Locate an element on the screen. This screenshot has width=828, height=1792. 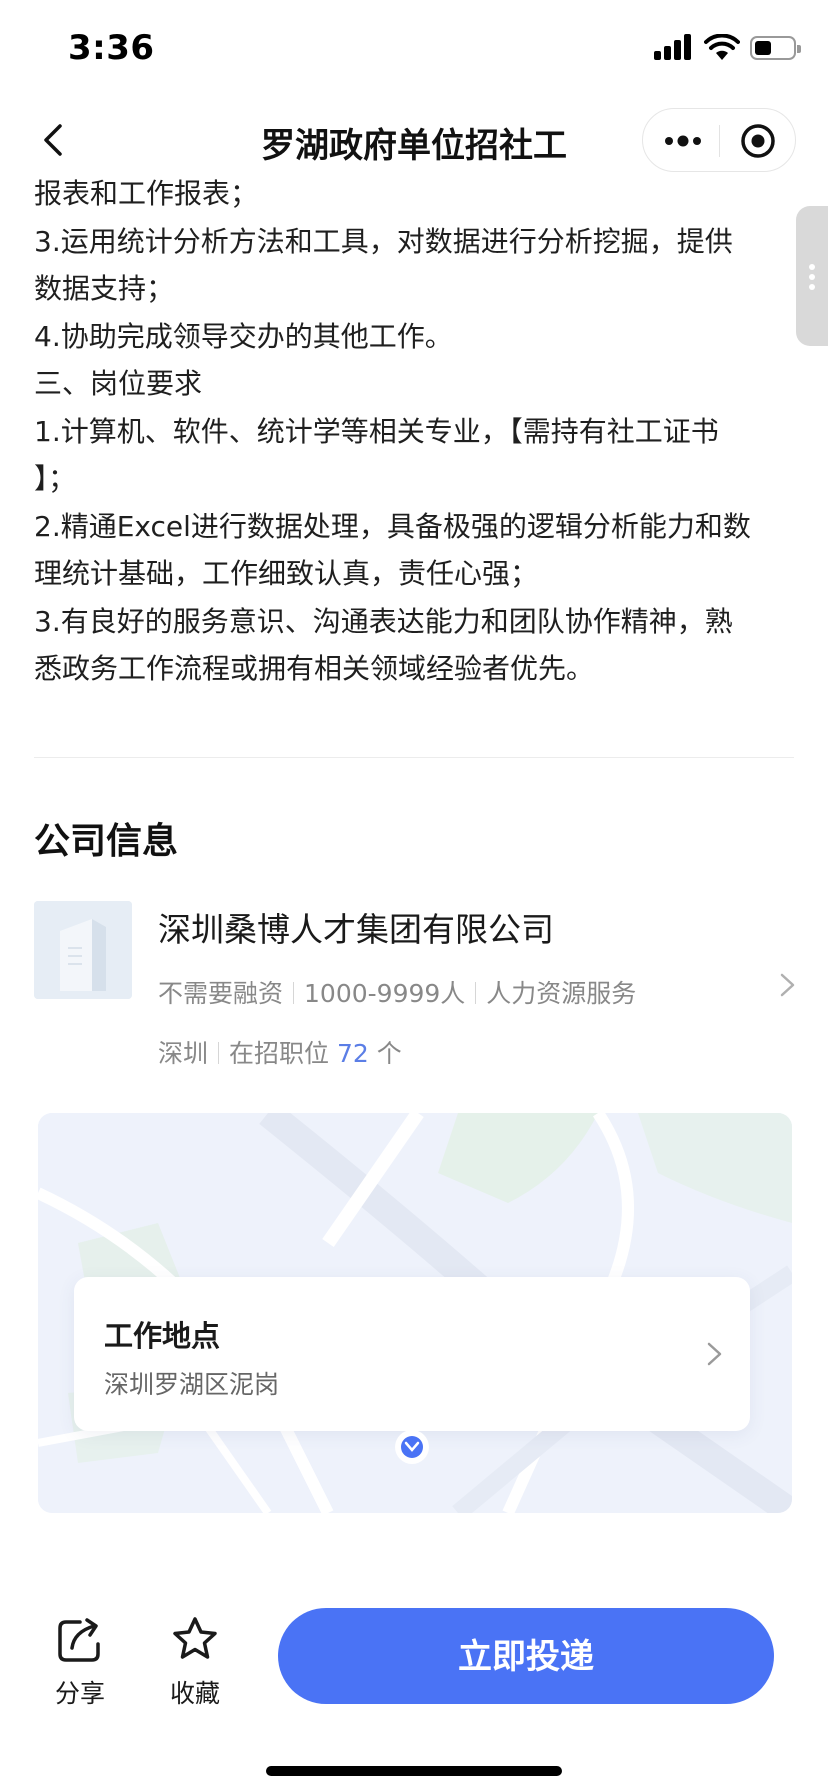
status-icons is located at coordinates (727, 49).